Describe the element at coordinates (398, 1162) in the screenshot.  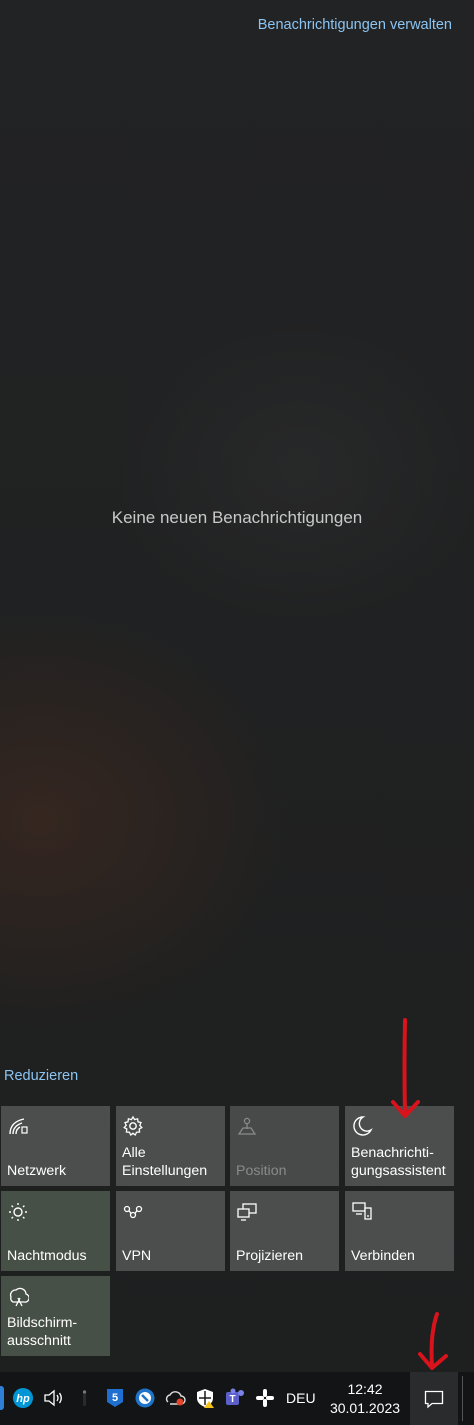
I see `quick-action-label: Benachrichti- gungsassistent` at that location.